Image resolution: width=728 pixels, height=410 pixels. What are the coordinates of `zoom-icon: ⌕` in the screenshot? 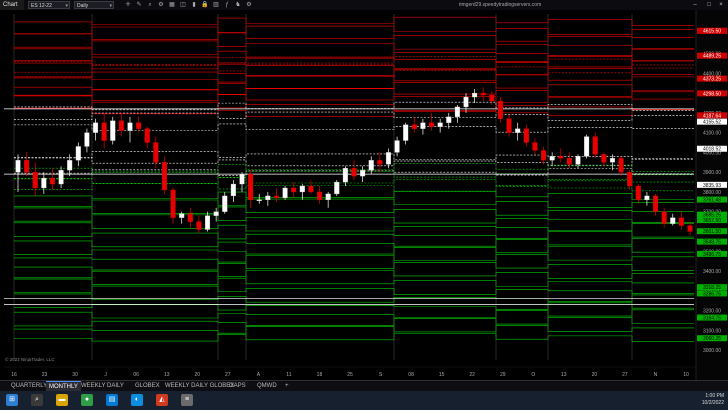 It's located at (150, 5).